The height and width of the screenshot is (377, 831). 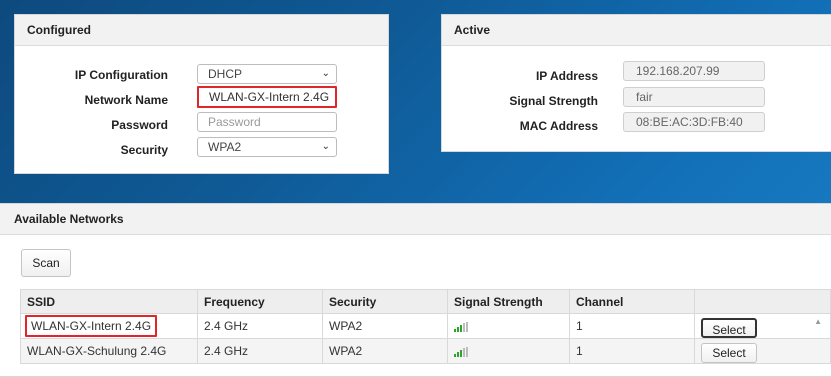 I want to click on ssid-cell: WLAN-GX-Intern 2.4G, so click(x=109, y=326).